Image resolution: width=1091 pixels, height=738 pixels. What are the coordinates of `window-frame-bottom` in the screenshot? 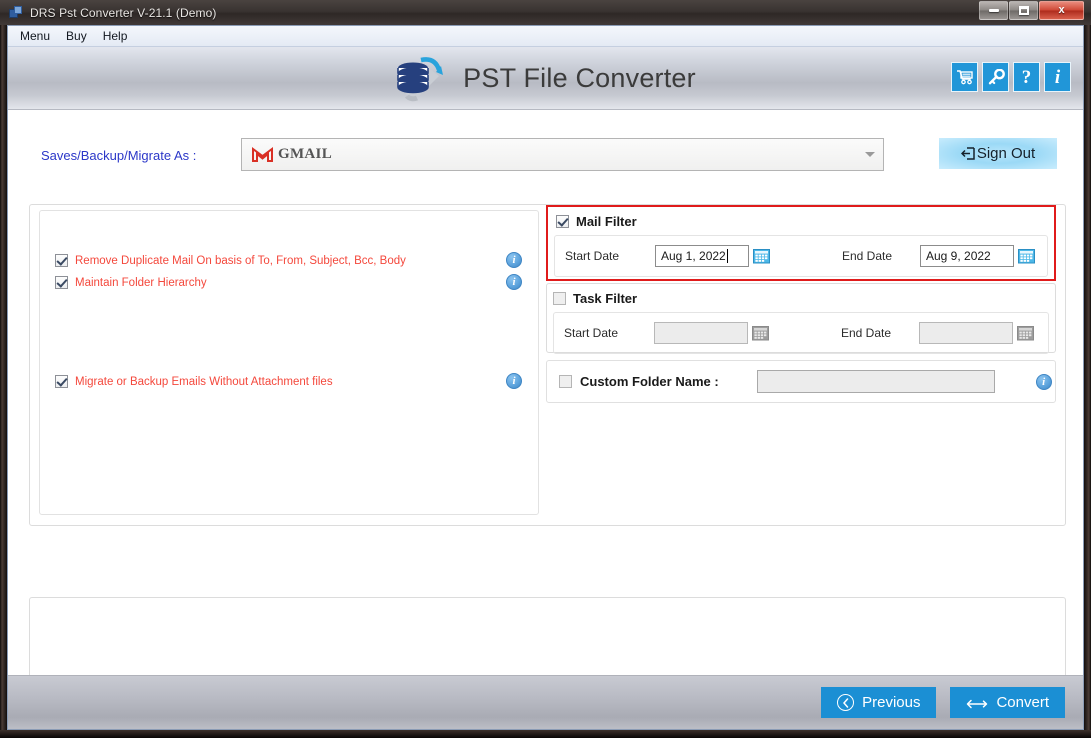 It's located at (545, 734).